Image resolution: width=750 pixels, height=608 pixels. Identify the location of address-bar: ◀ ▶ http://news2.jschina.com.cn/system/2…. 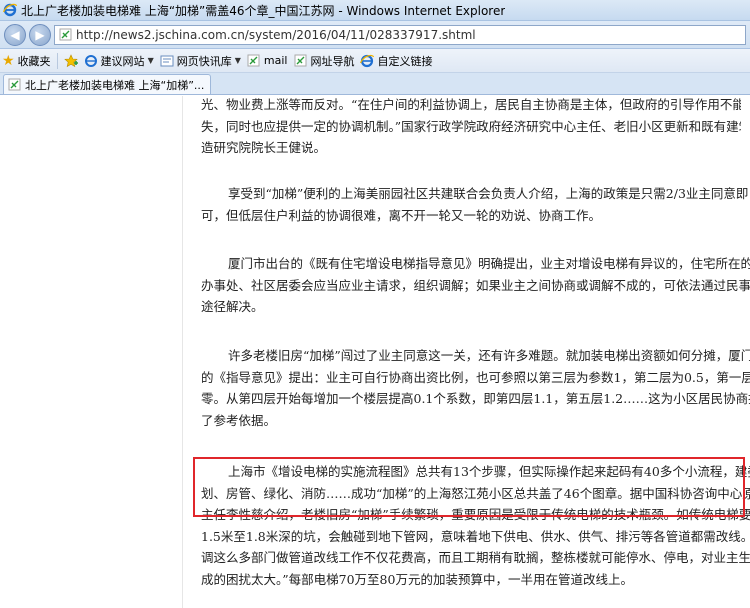
(375, 35).